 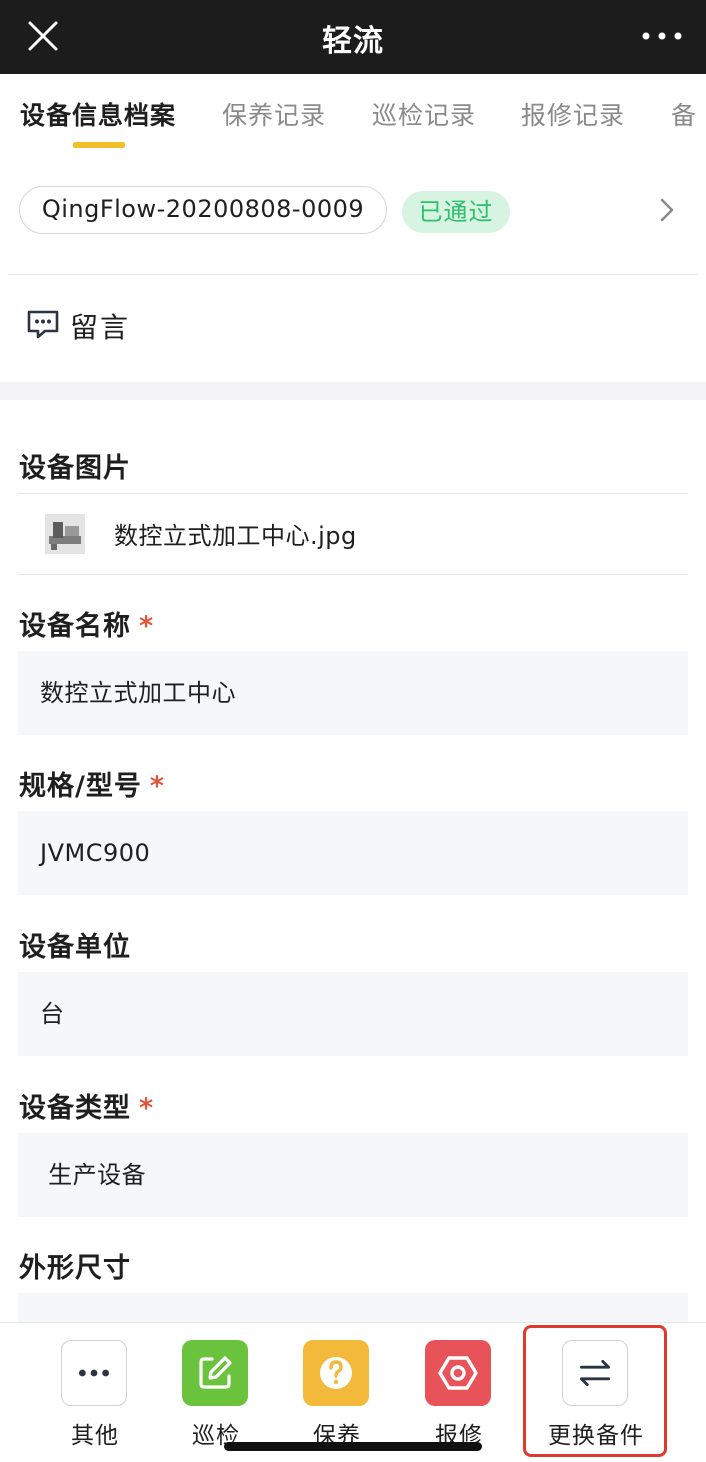 What do you see at coordinates (353, 693) in the screenshot?
I see `equipment-name-field: 数控立式加工中心` at bounding box center [353, 693].